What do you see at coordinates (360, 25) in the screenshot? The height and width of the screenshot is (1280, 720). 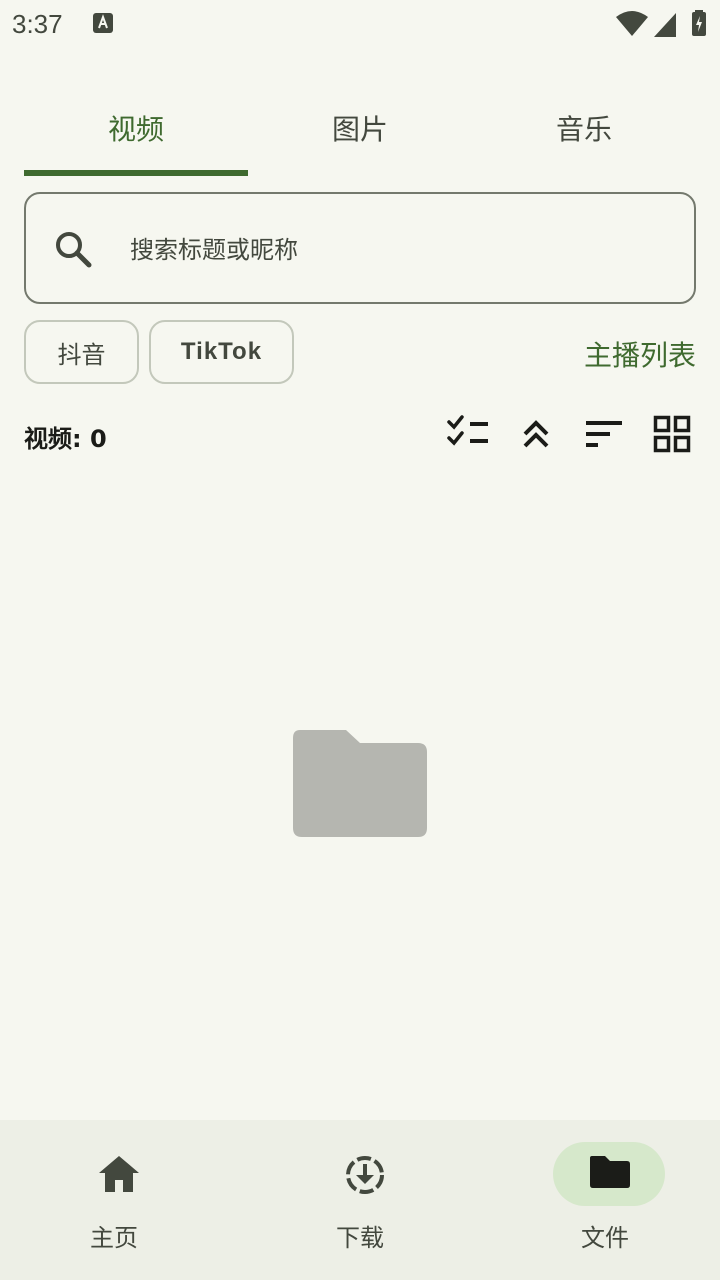 I see `status-bar: 3:37` at bounding box center [360, 25].